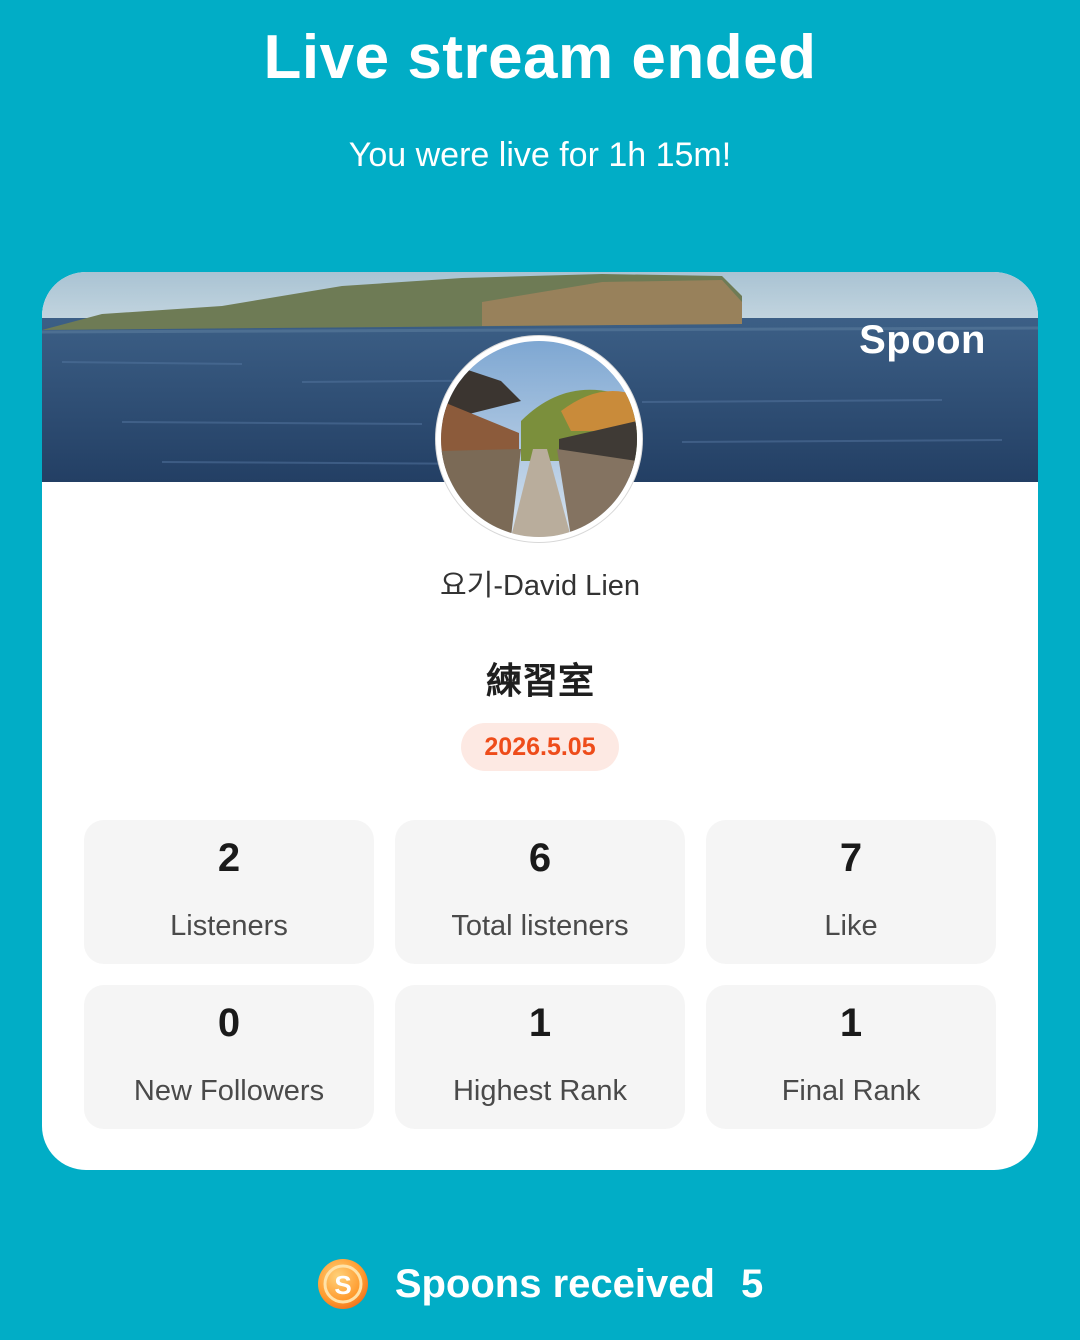 The image size is (1080, 1340). What do you see at coordinates (540, 892) in the screenshot?
I see `stat-total-listeners: 6 Total listeners` at bounding box center [540, 892].